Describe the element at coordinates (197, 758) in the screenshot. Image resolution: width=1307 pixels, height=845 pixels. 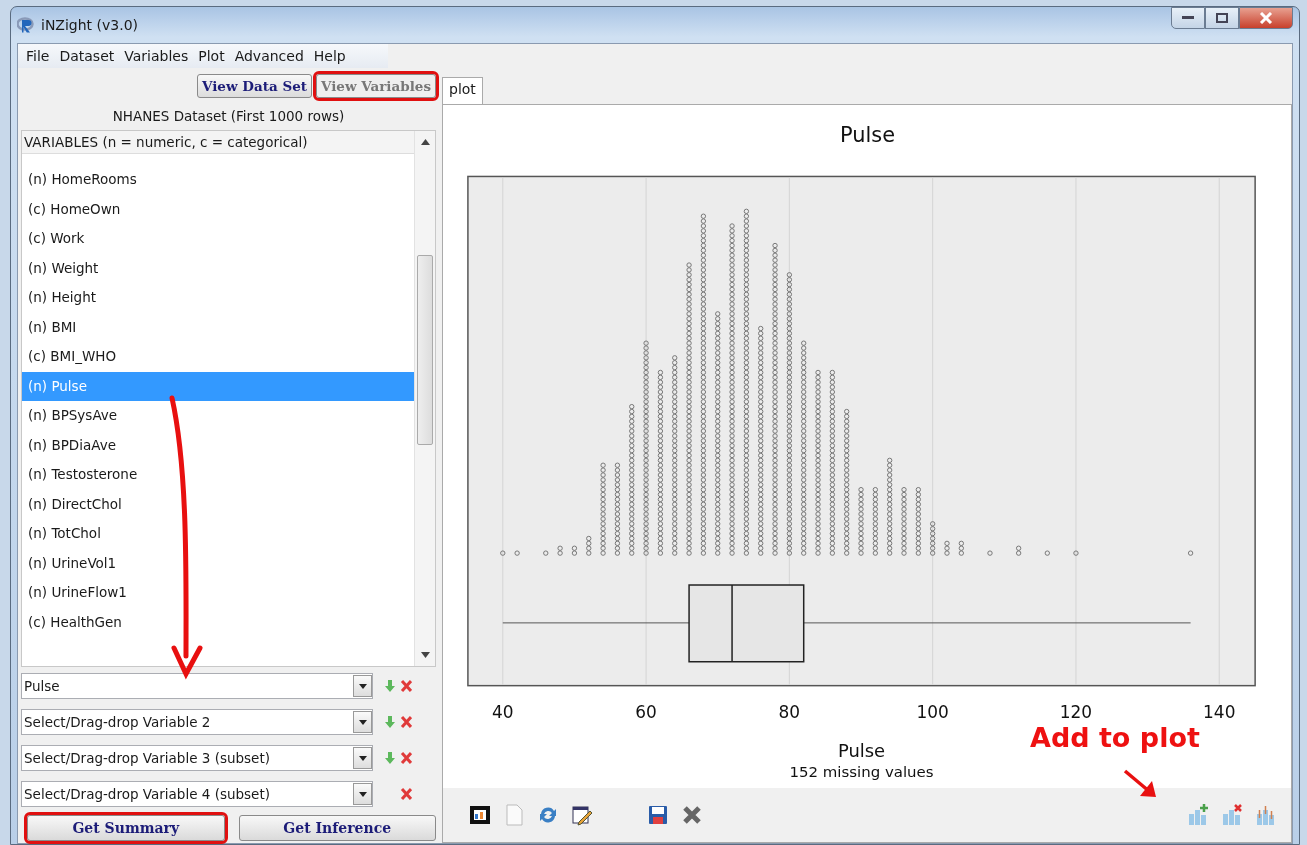
I see `variable-dropdown: Select/Drag-drop Variable 3 (subset)` at that location.